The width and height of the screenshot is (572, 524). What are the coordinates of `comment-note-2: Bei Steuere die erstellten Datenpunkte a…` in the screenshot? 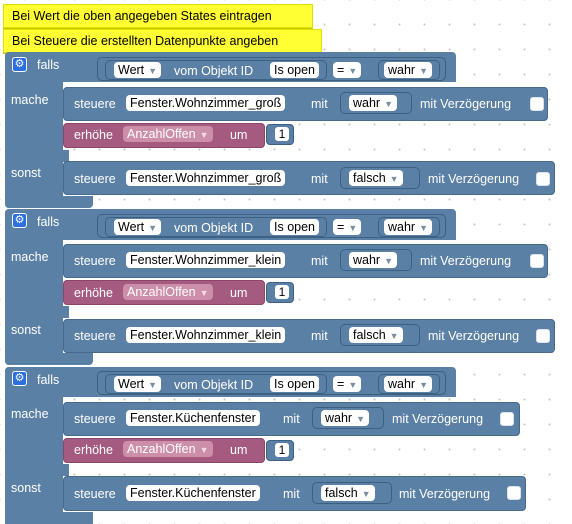 It's located at (162, 41).